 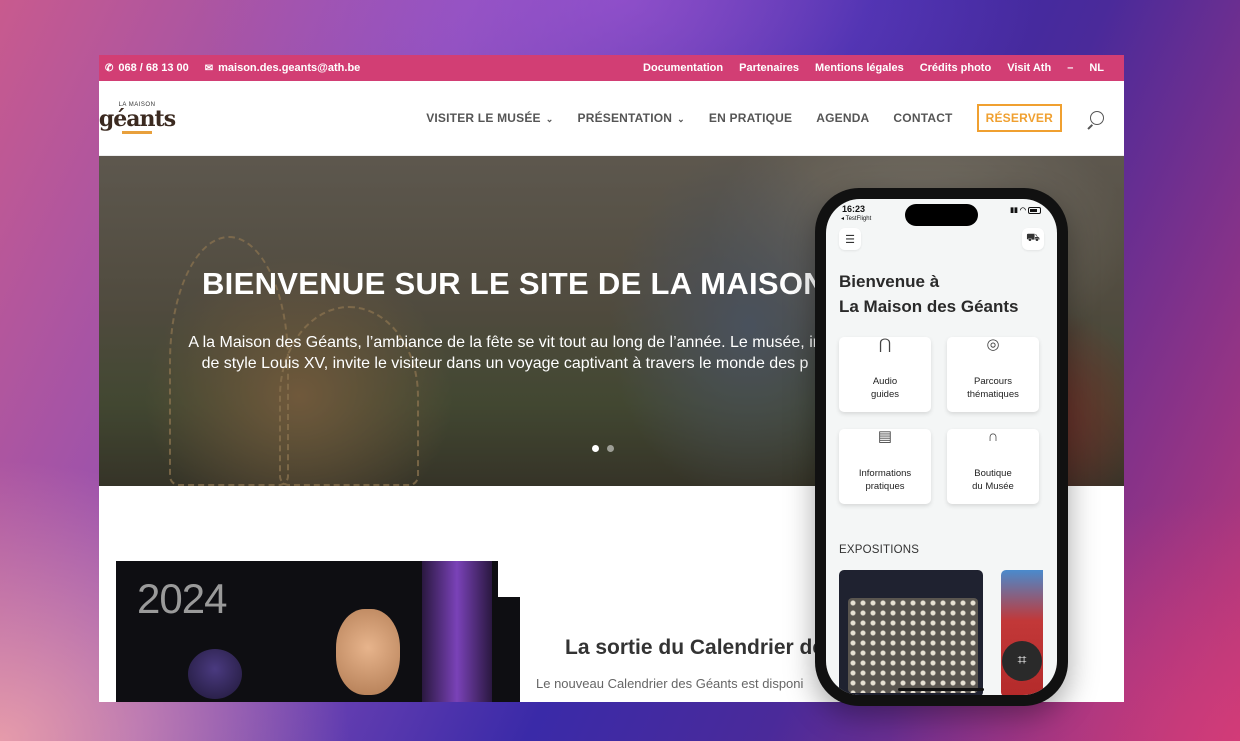 What do you see at coordinates (318, 631) in the screenshot?
I see `calendar-image: 2024` at bounding box center [318, 631].